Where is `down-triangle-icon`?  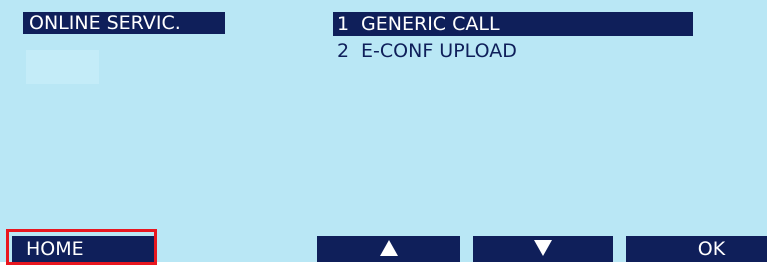 down-triangle-icon is located at coordinates (543, 248).